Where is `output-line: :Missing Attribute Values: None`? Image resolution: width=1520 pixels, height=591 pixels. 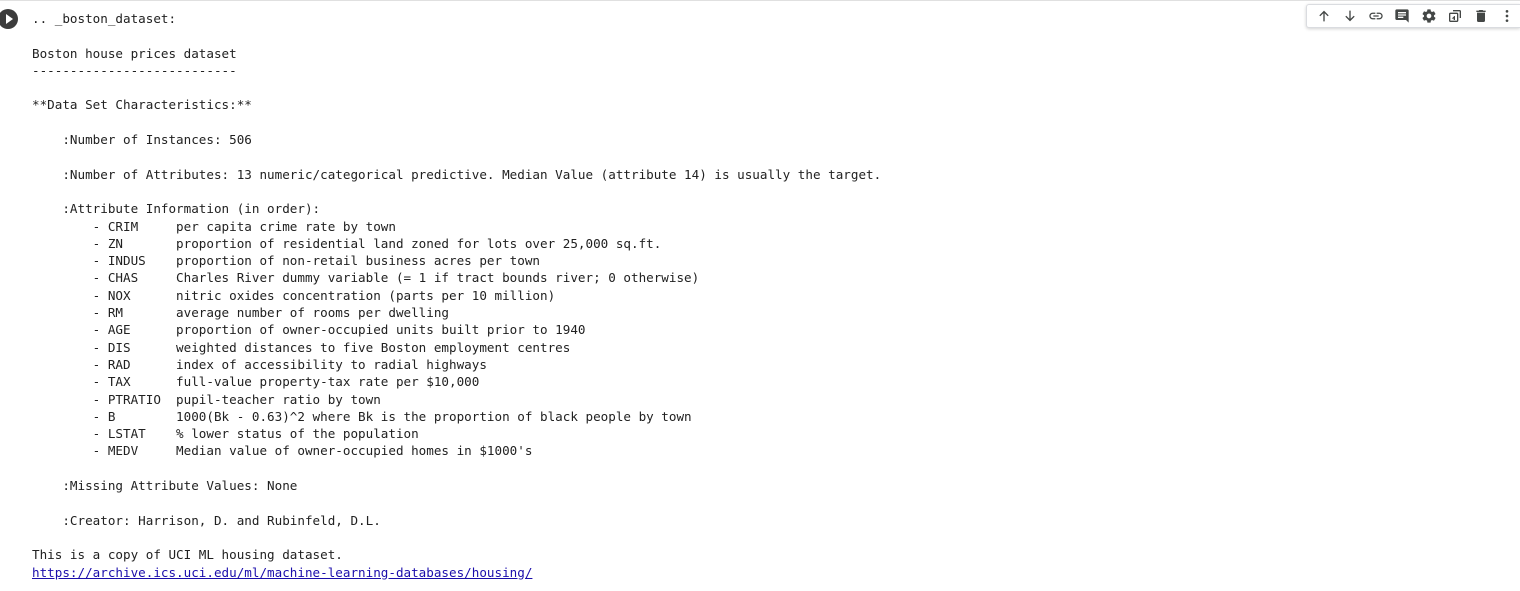
output-line: :Missing Attribute Values: None is located at coordinates (165, 486).